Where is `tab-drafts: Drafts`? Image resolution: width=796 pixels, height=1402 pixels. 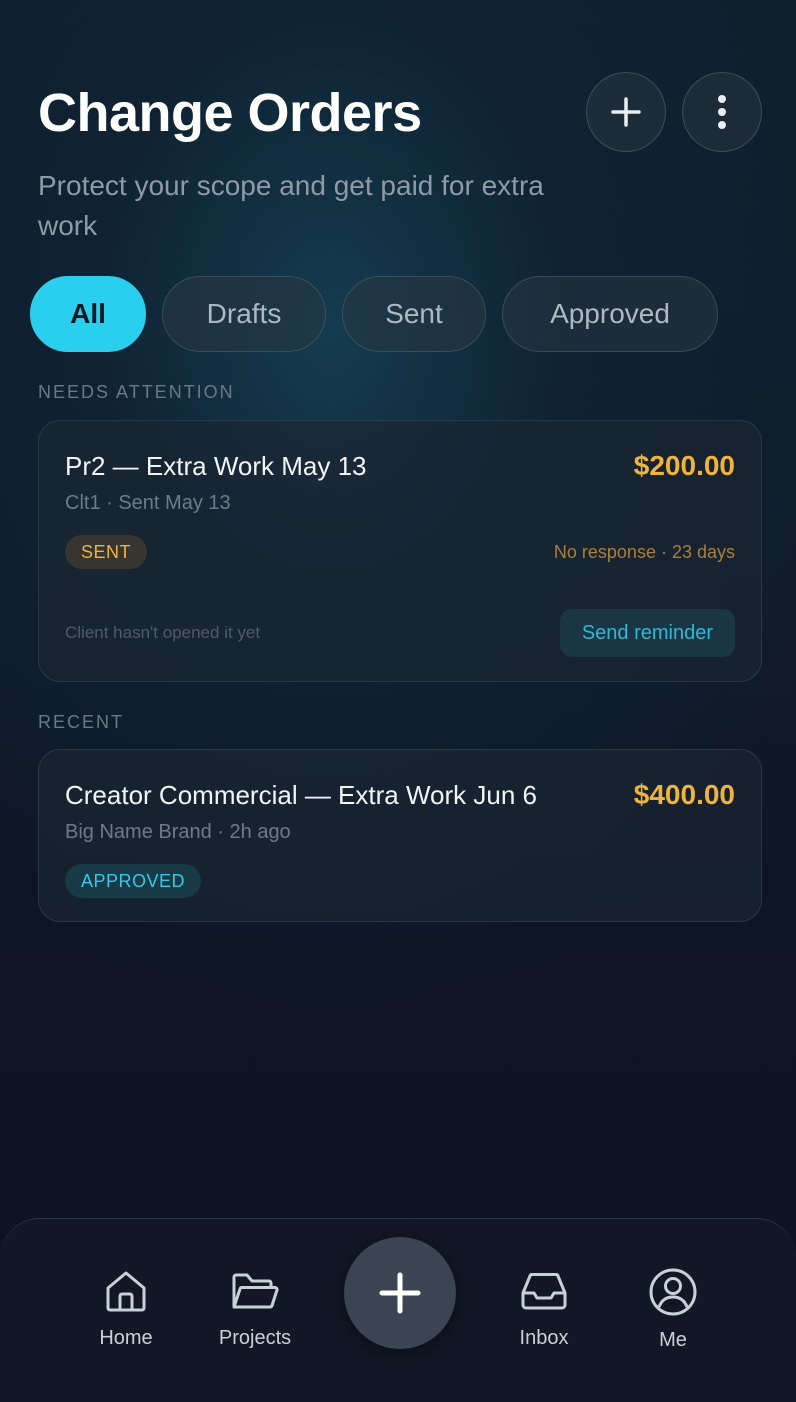 tab-drafts: Drafts is located at coordinates (244, 314).